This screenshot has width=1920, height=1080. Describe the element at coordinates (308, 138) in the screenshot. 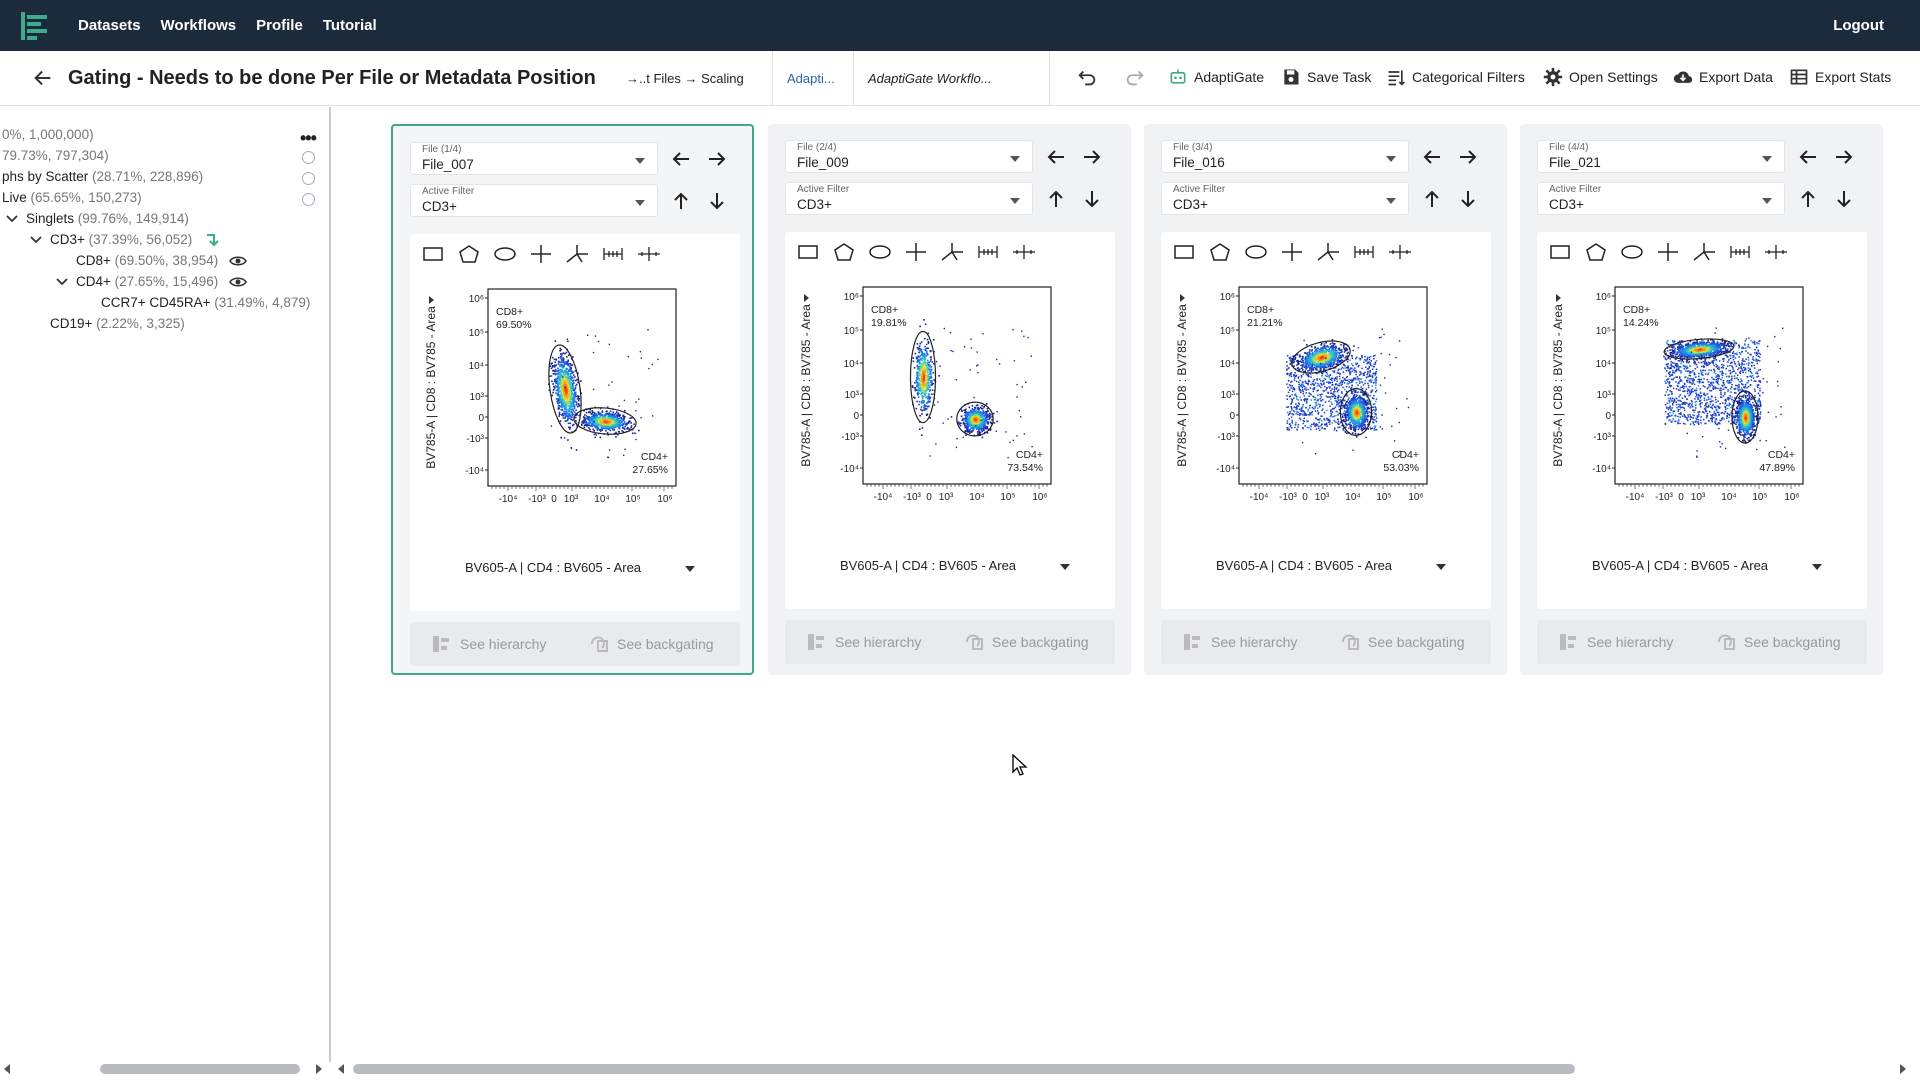

I see `tree-menu-icon: •••` at that location.